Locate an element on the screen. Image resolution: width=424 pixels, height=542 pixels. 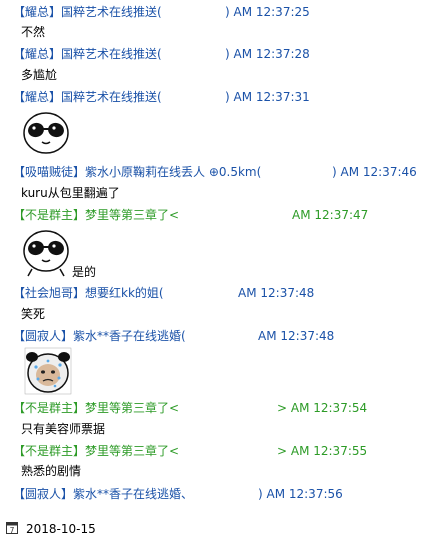
chat-message: 【不是群主】梦里等第三章了< > AM 12:37:55 熟悉的剧情 is located at coordinates (212, 461).